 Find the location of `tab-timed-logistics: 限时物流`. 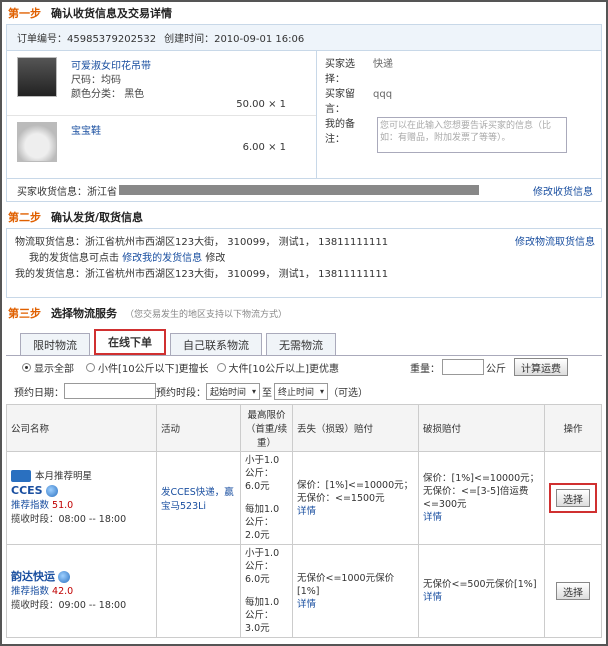

tab-timed-logistics: 限时物流 is located at coordinates (55, 344).